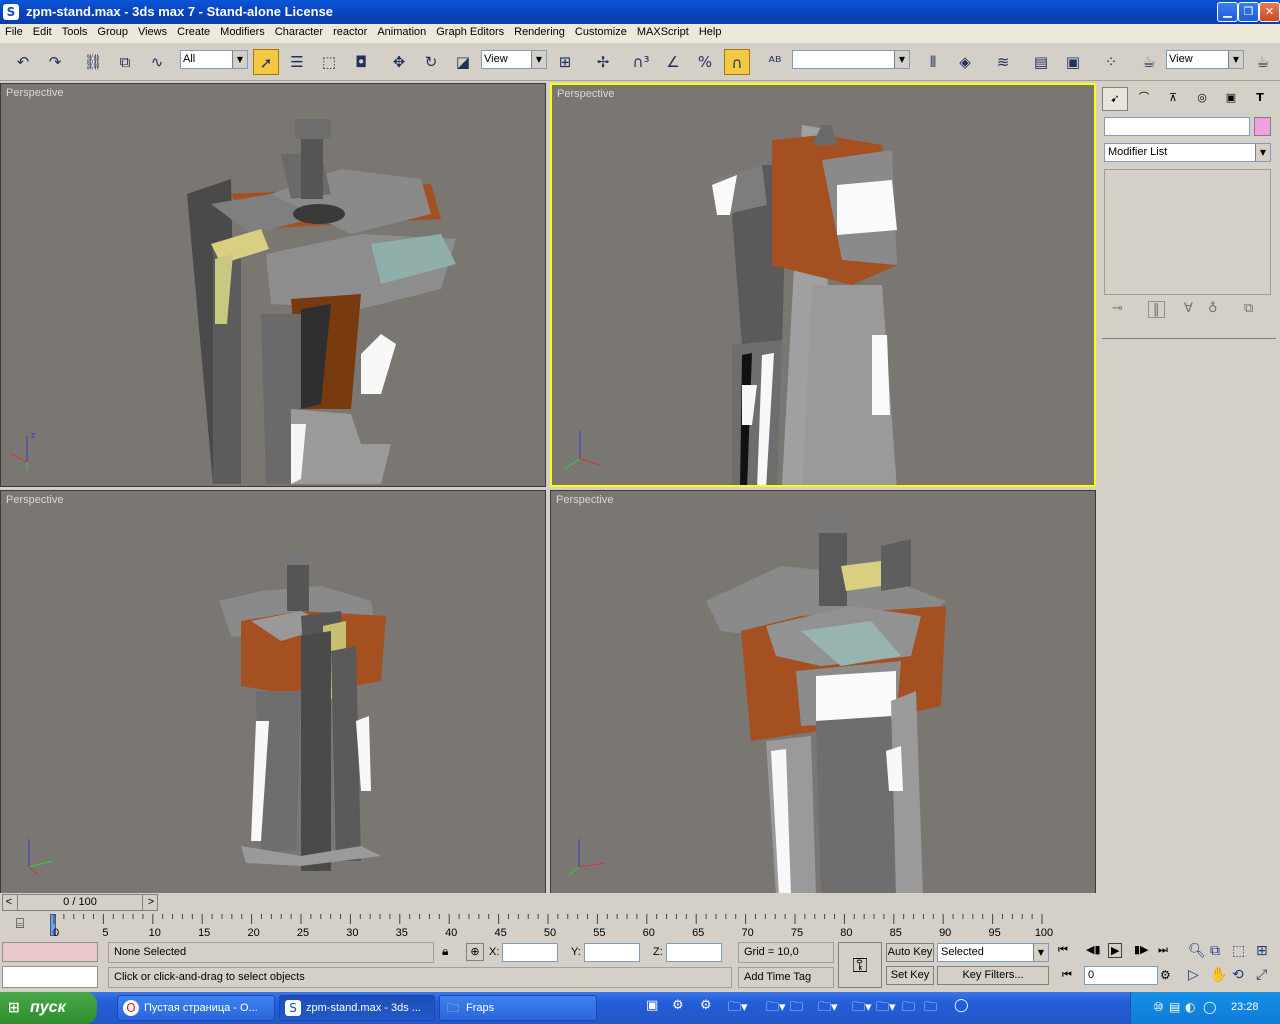 This screenshot has width=1280, height=1024. I want to click on modifier-list-dropdown: Modifier List ▼, so click(1187, 152).